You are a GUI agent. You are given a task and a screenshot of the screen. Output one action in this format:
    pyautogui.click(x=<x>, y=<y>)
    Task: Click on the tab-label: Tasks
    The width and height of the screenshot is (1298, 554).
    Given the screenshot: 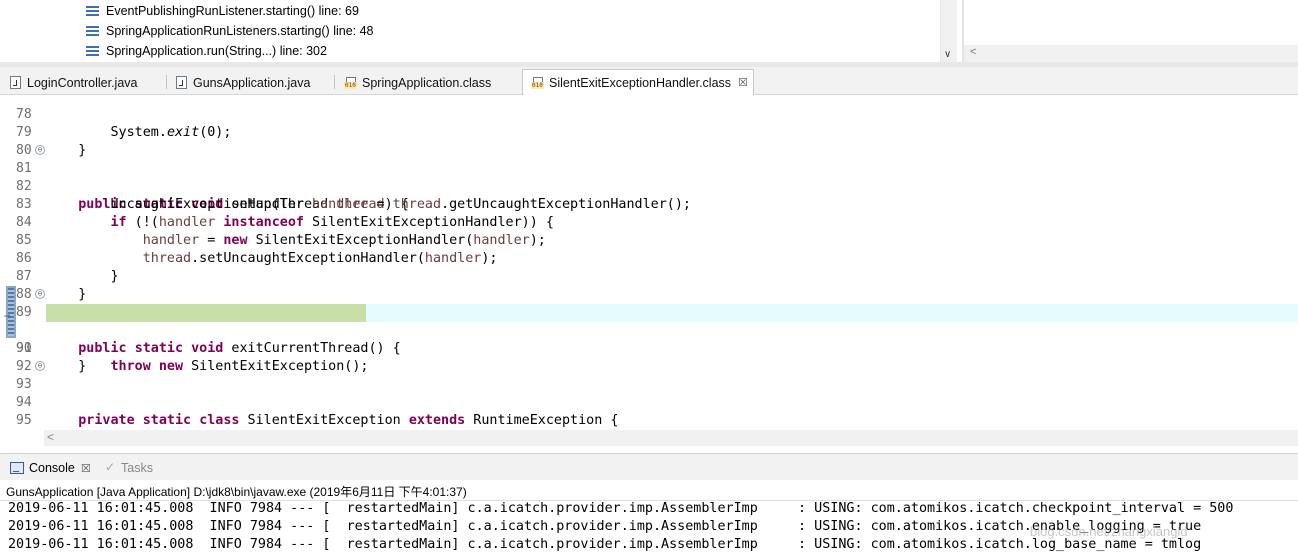 What is the action you would take?
    pyautogui.click(x=137, y=468)
    